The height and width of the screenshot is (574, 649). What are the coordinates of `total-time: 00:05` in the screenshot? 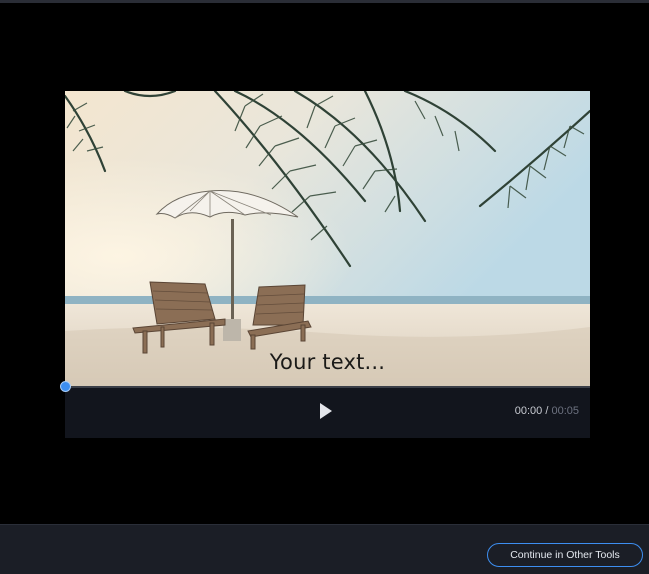 It's located at (565, 411).